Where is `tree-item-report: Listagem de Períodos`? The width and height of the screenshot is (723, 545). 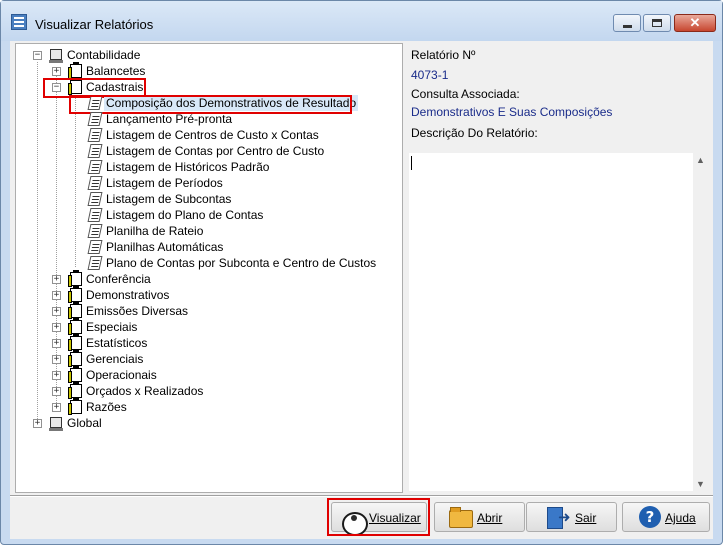
tree-item-report: Listagem de Períodos is located at coordinates (206, 183).